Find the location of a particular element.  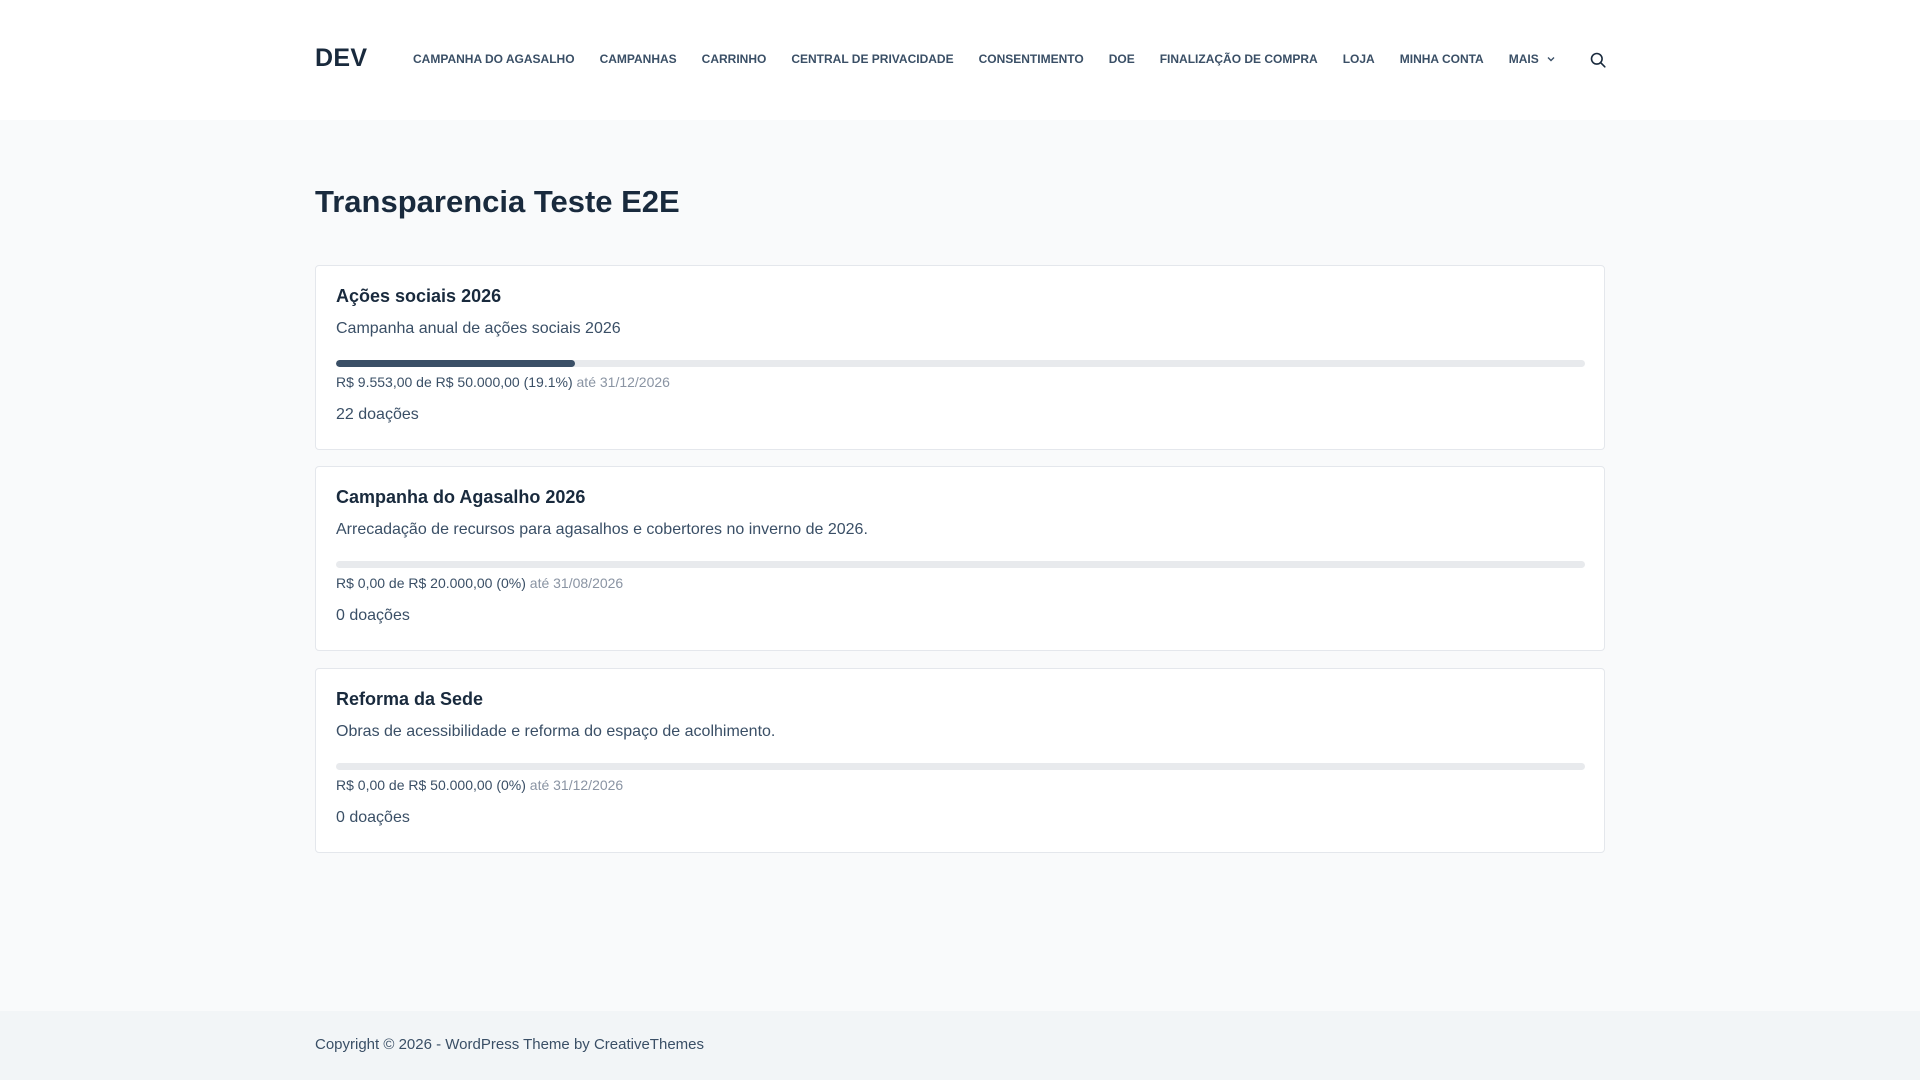

footer-creativethemes-link: CreativeThemes is located at coordinates (649, 1044).